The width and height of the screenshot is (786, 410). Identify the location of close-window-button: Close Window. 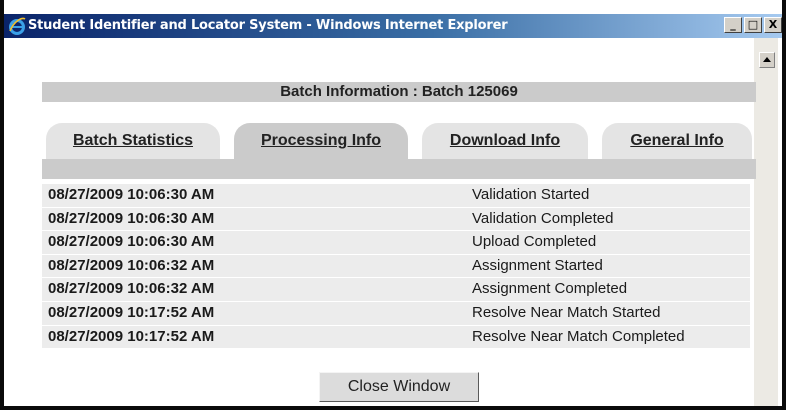
(399, 387).